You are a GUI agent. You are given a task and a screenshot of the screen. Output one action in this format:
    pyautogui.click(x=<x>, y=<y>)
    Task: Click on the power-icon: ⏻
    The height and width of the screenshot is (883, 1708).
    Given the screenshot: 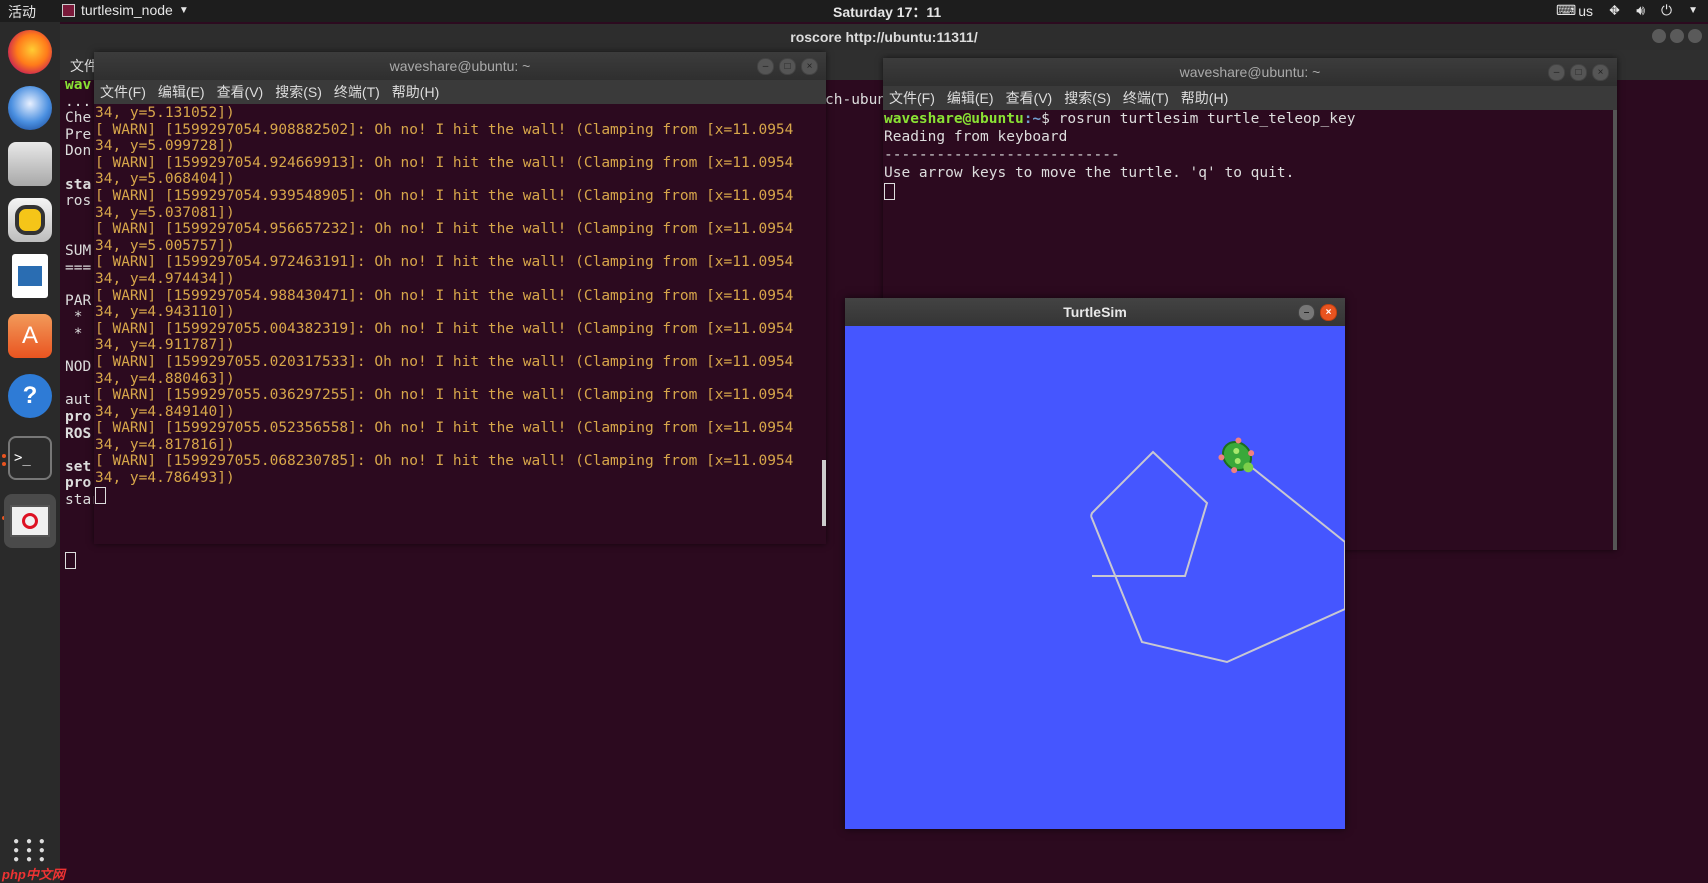 What is the action you would take?
    pyautogui.click(x=1666, y=10)
    